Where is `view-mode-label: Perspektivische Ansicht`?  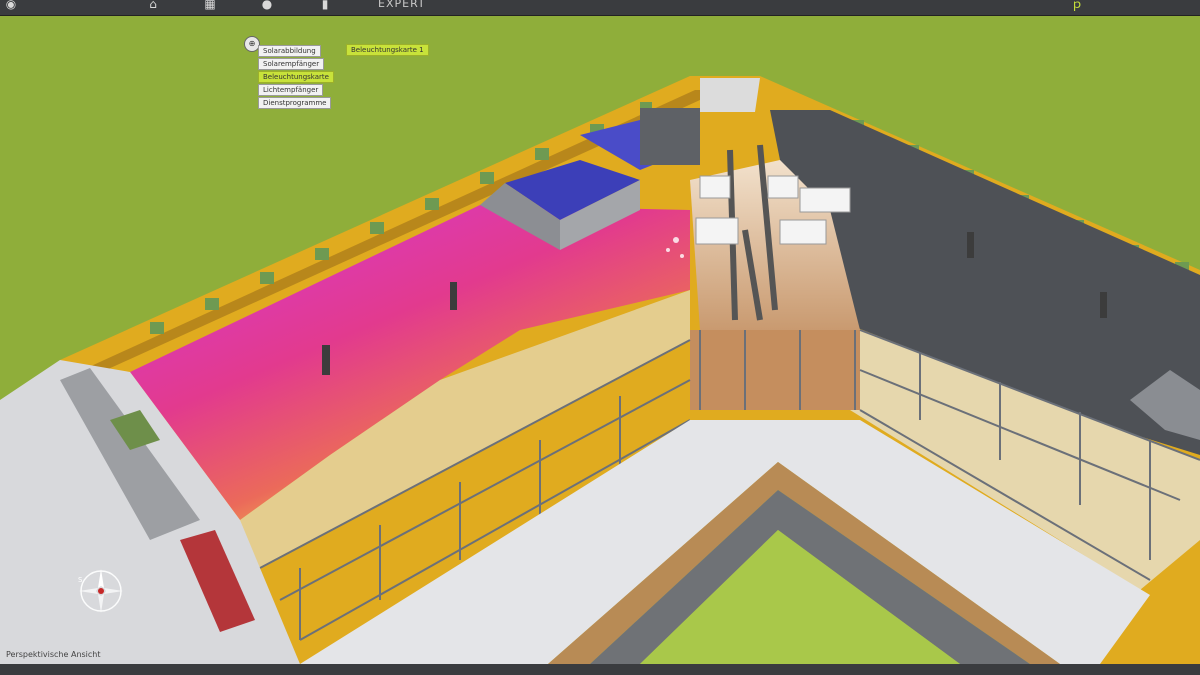
view-mode-label: Perspektivische Ansicht is located at coordinates (53, 654).